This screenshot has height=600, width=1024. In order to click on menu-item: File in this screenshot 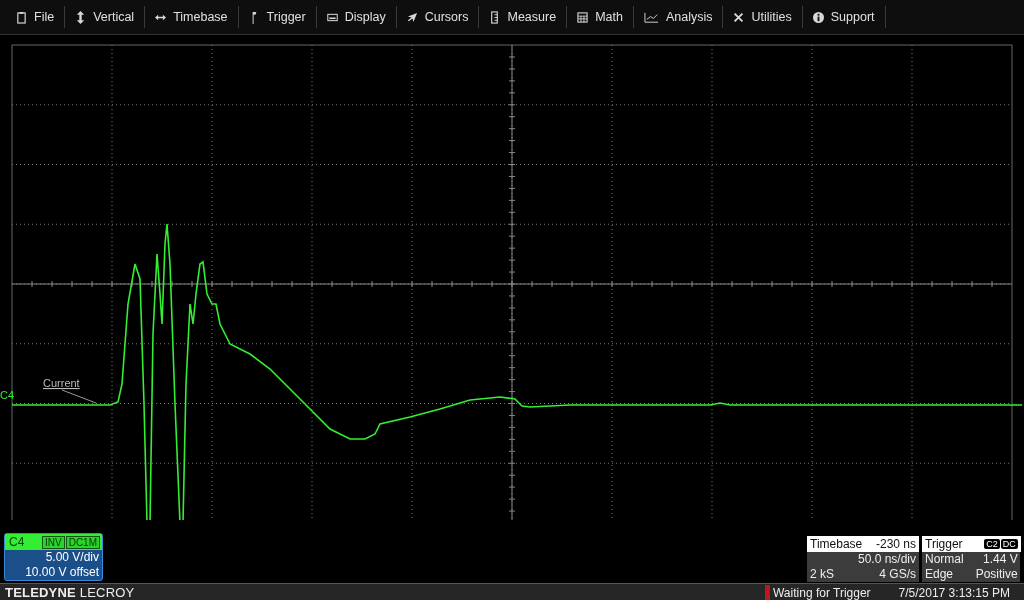, I will do `click(36, 17)`.